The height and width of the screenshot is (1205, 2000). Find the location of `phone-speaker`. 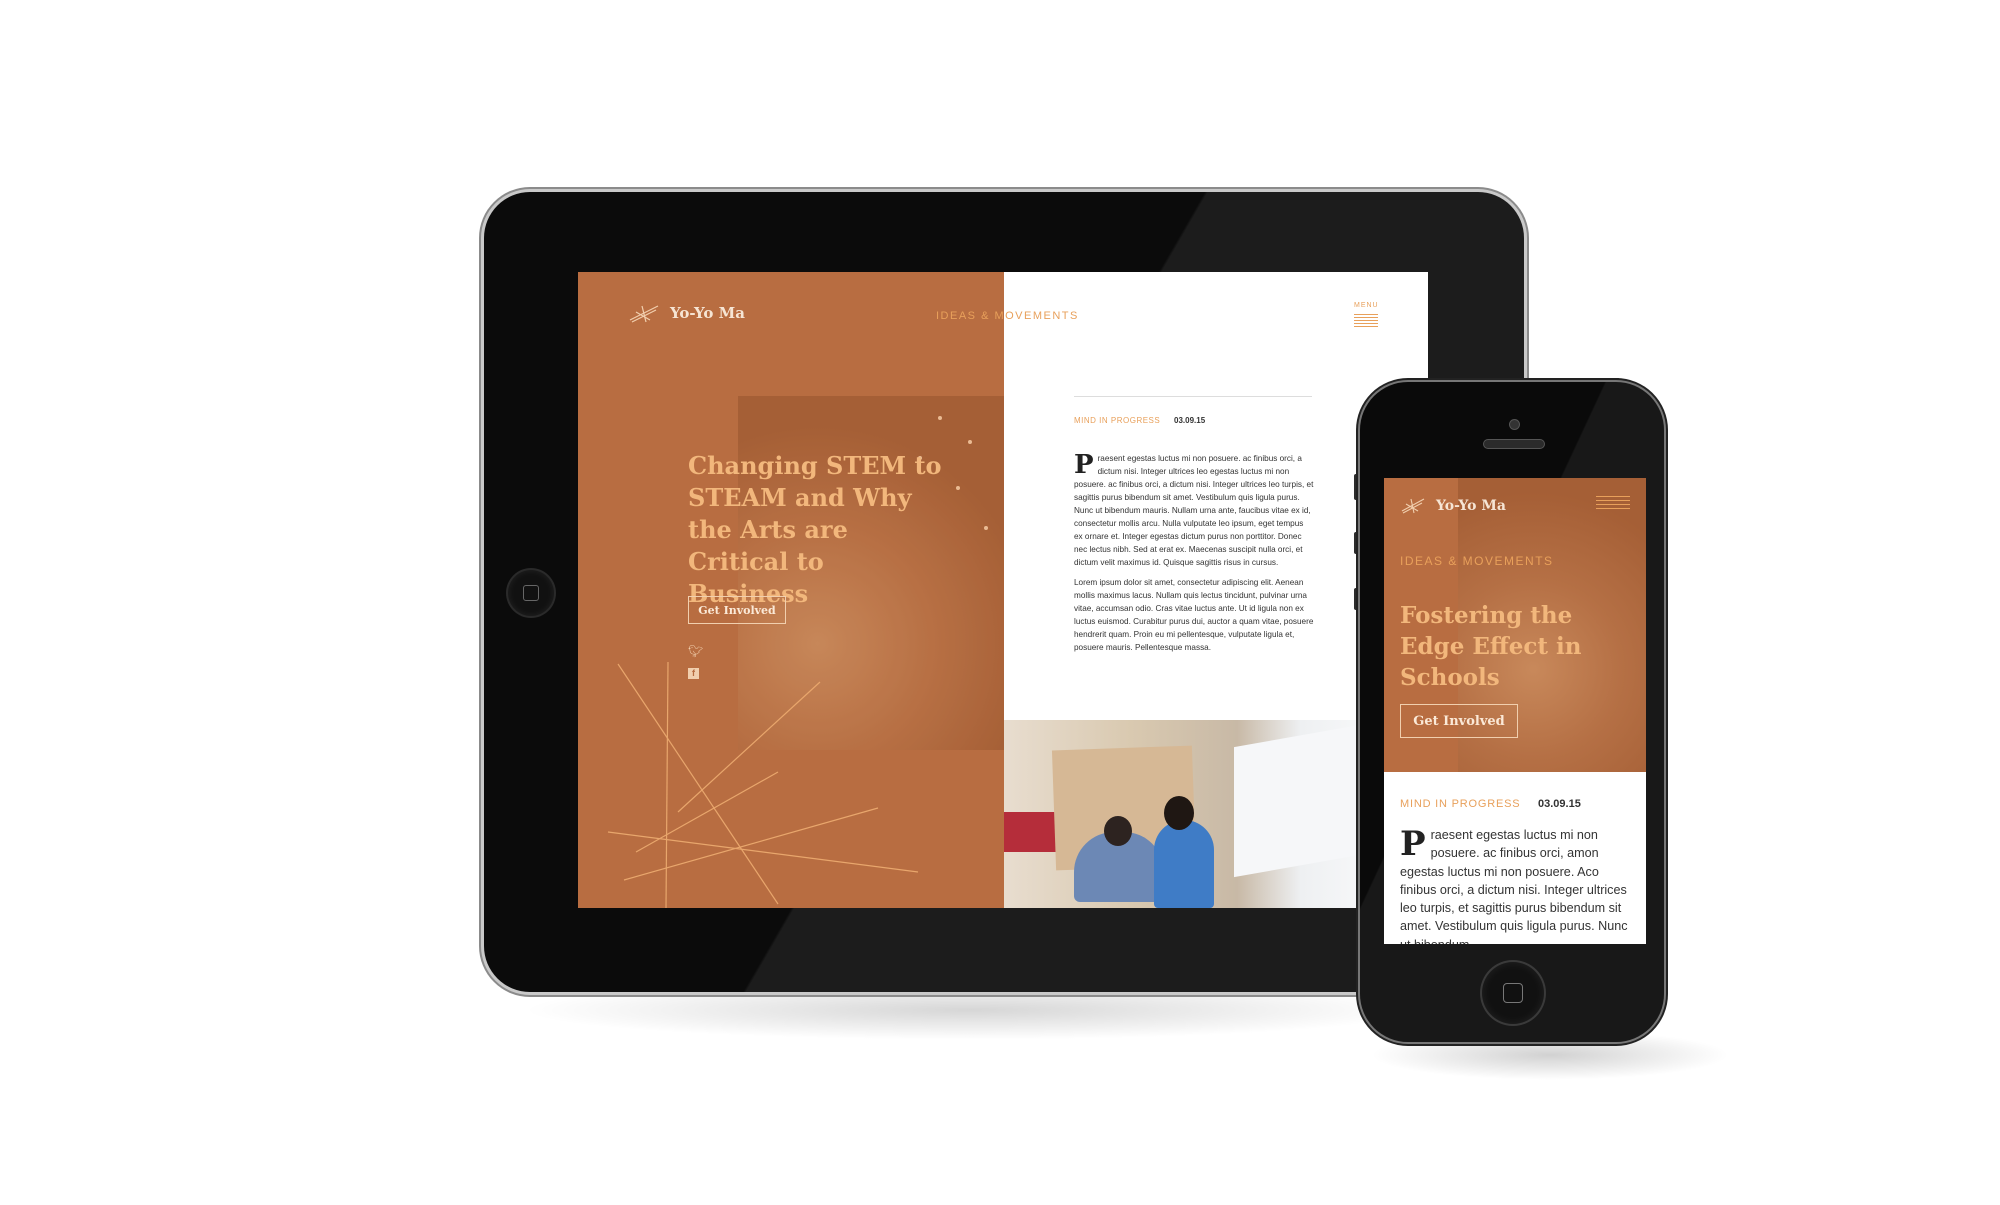

phone-speaker is located at coordinates (1514, 444).